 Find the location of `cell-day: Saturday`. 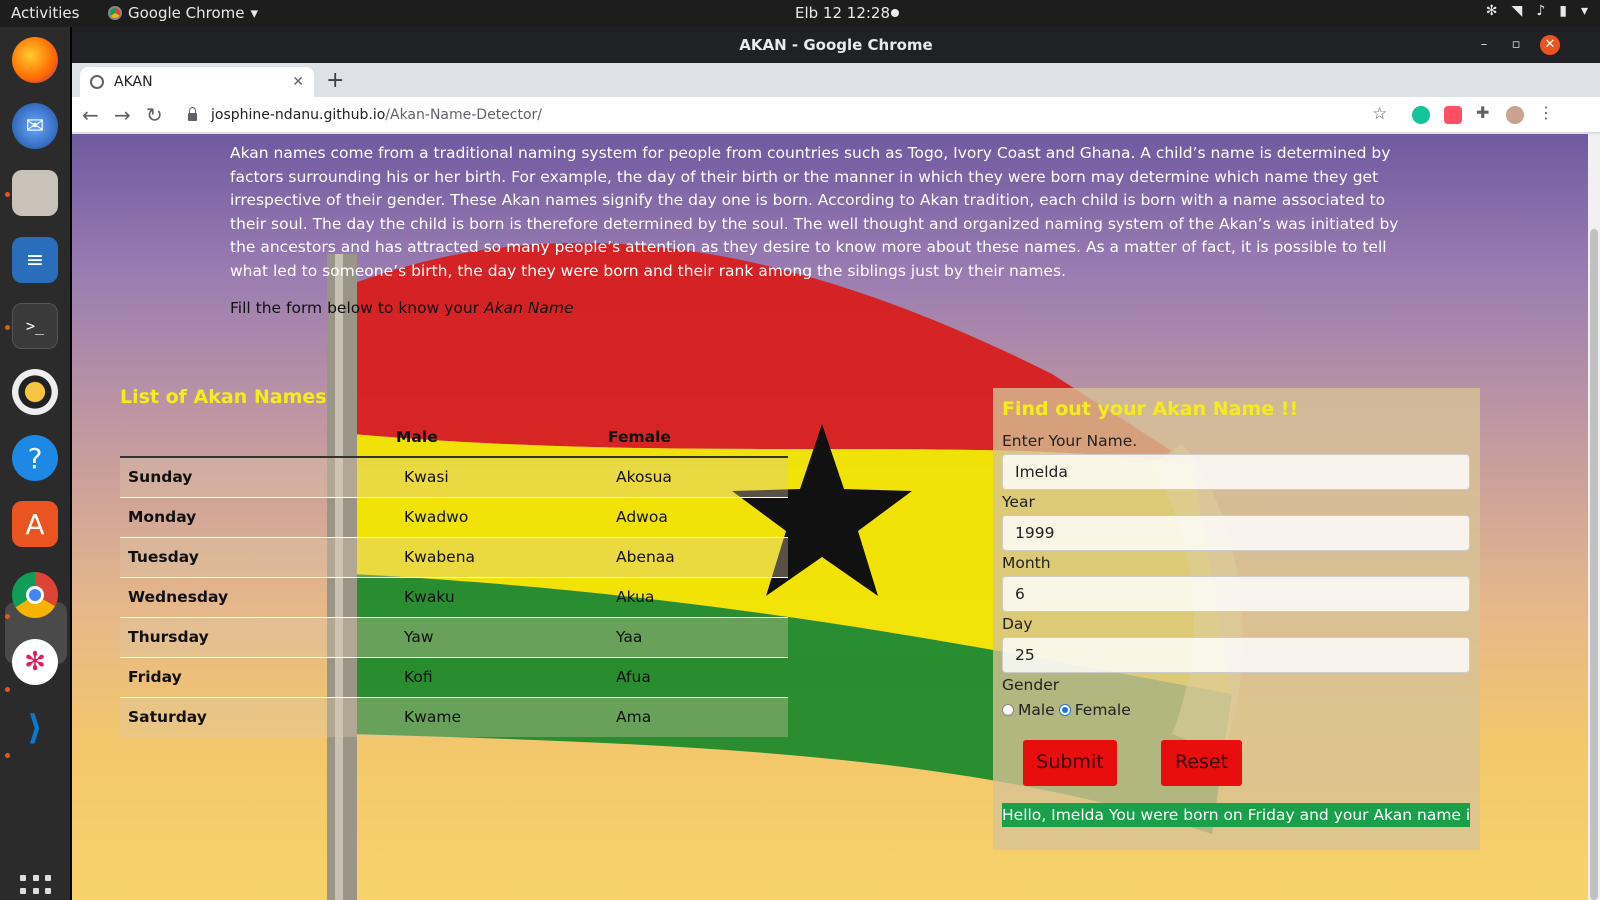

cell-day: Saturday is located at coordinates (258, 716).